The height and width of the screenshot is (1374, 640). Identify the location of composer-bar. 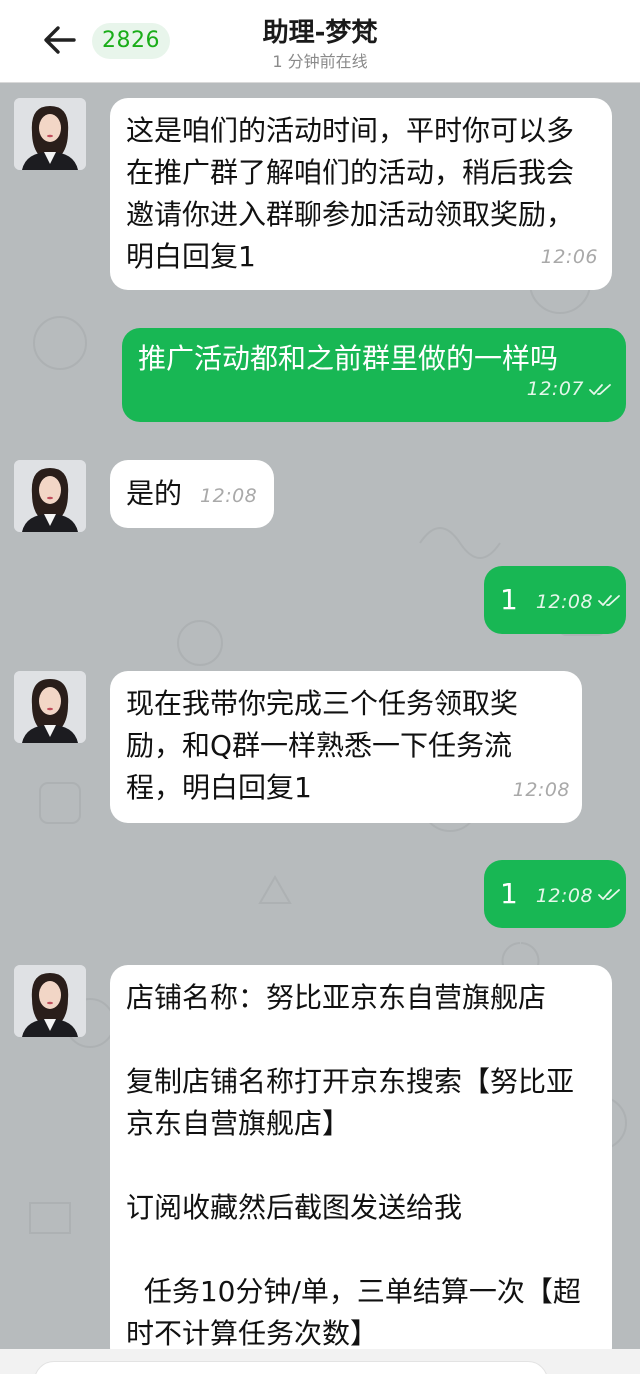
(320, 1361).